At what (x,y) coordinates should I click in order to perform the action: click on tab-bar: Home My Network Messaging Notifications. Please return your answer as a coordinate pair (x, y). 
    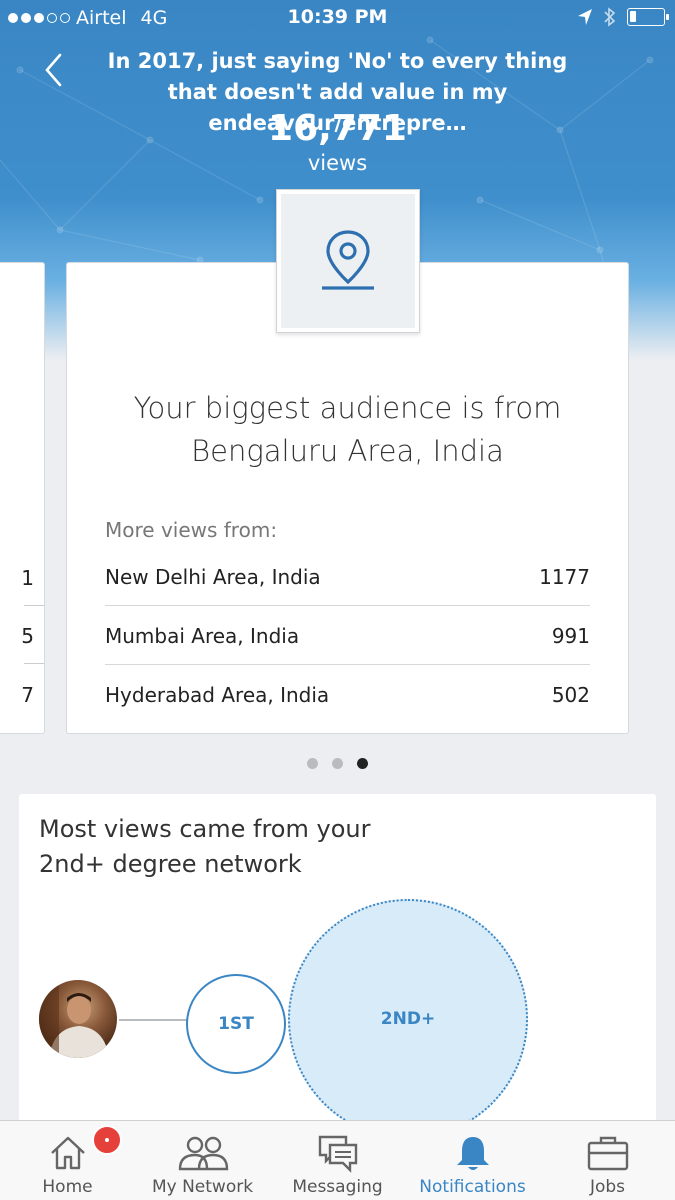
    Looking at the image, I should click on (337, 1160).